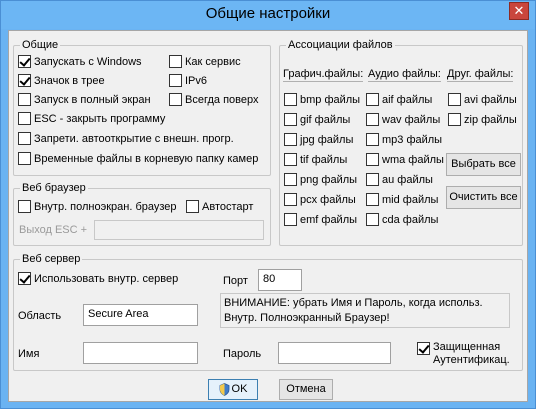 The height and width of the screenshot is (409, 536). Describe the element at coordinates (322, 99) in the screenshot. I see `assoc-bmp-checkbox: bmp файлы` at that location.